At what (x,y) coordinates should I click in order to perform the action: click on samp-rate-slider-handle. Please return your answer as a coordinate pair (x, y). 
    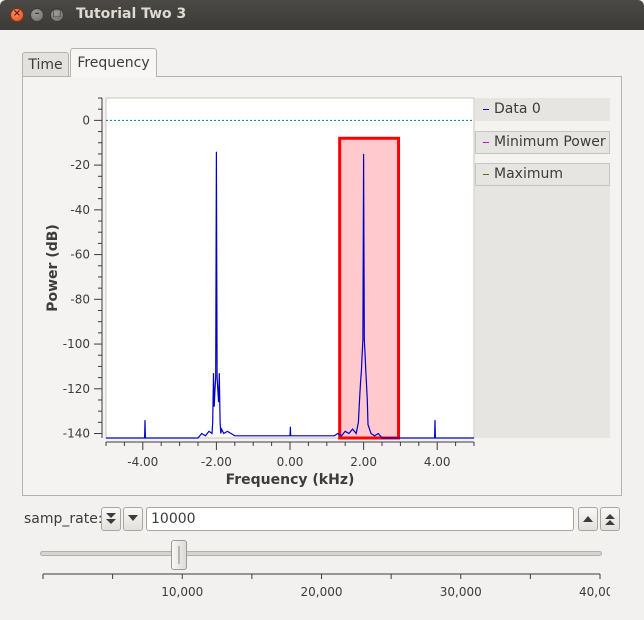
    Looking at the image, I should click on (179, 555).